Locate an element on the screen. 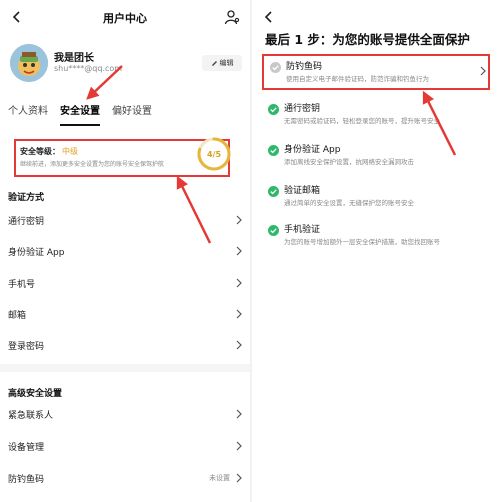  security-score-text: 4/5 is located at coordinates (214, 154).